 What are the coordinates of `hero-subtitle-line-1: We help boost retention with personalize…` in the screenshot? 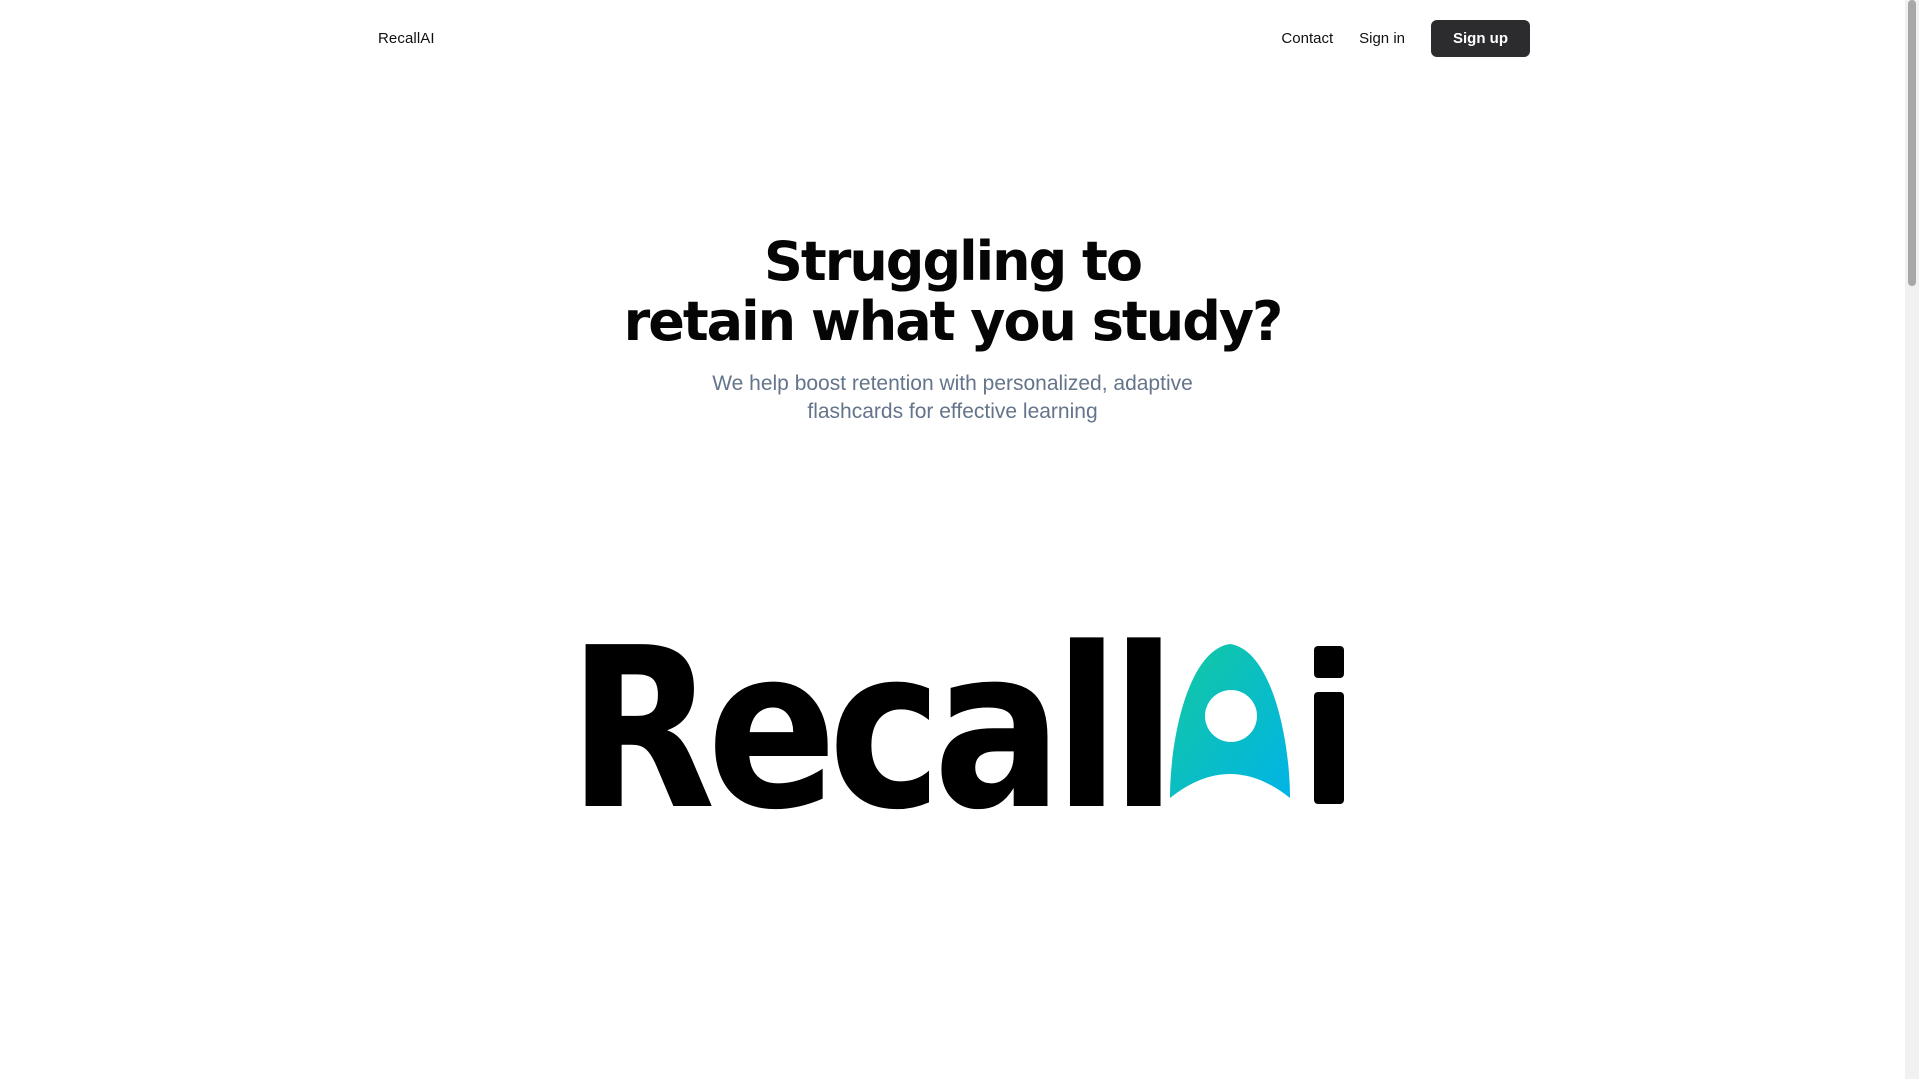 It's located at (952, 383).